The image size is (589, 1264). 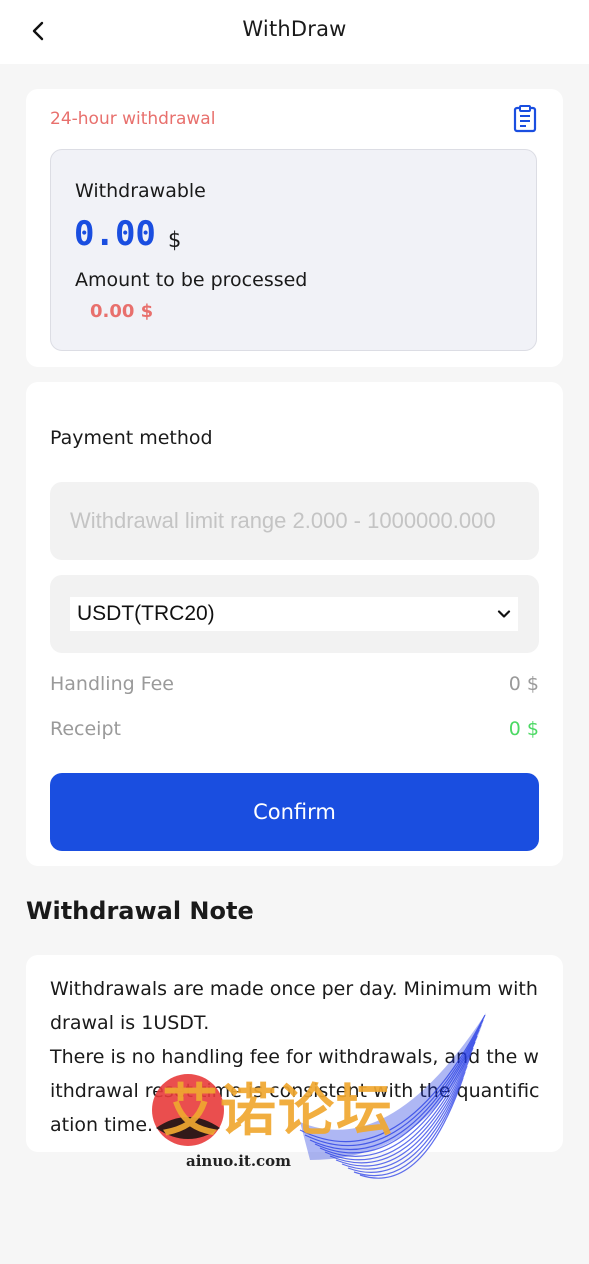 What do you see at coordinates (133, 119) in the screenshot?
I see `withdrawal-period-tag: 24-hour withdrawal` at bounding box center [133, 119].